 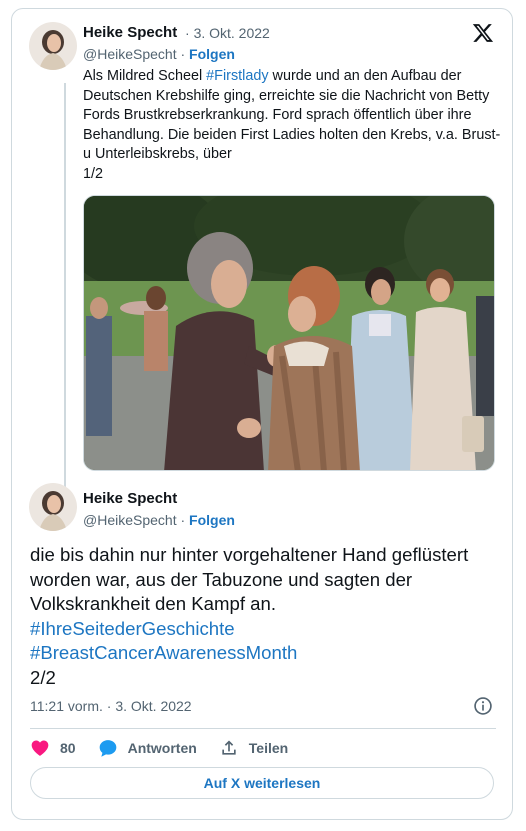 What do you see at coordinates (263, 728) in the screenshot?
I see `divider` at bounding box center [263, 728].